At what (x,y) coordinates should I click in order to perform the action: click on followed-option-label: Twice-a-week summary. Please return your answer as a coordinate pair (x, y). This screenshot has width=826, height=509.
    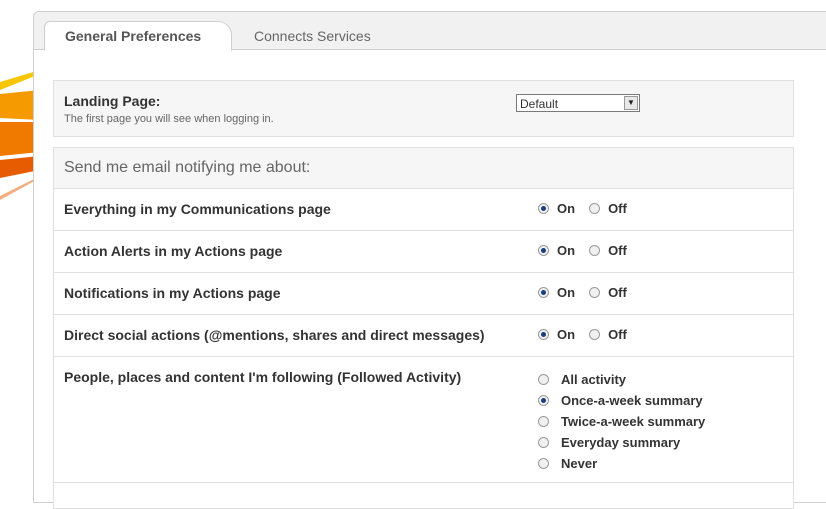
    Looking at the image, I should click on (633, 421).